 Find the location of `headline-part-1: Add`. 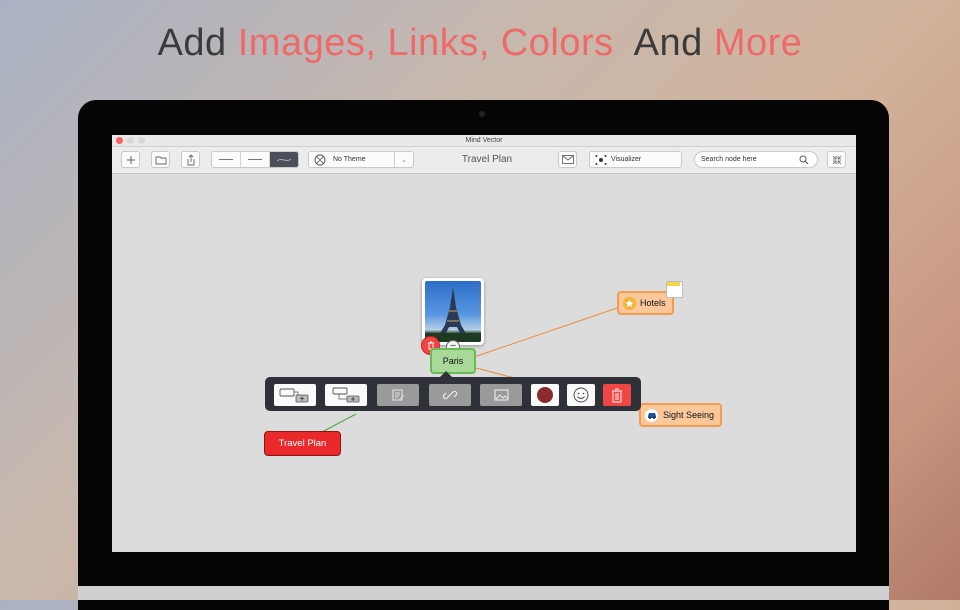

headline-part-1: Add is located at coordinates (197, 43).